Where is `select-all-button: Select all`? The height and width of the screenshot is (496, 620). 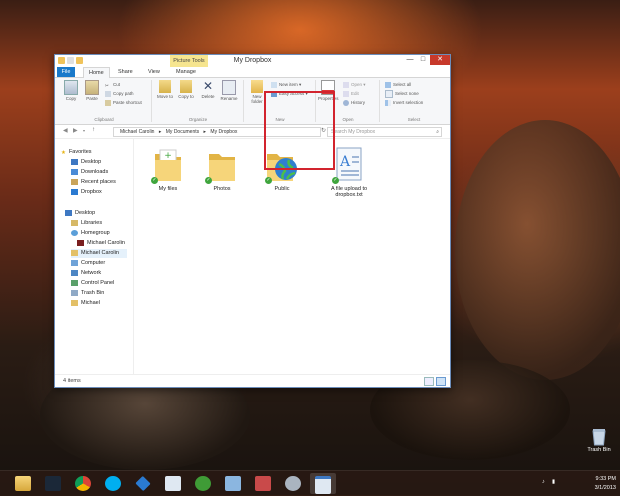 select-all-button: Select all is located at coordinates (398, 85).